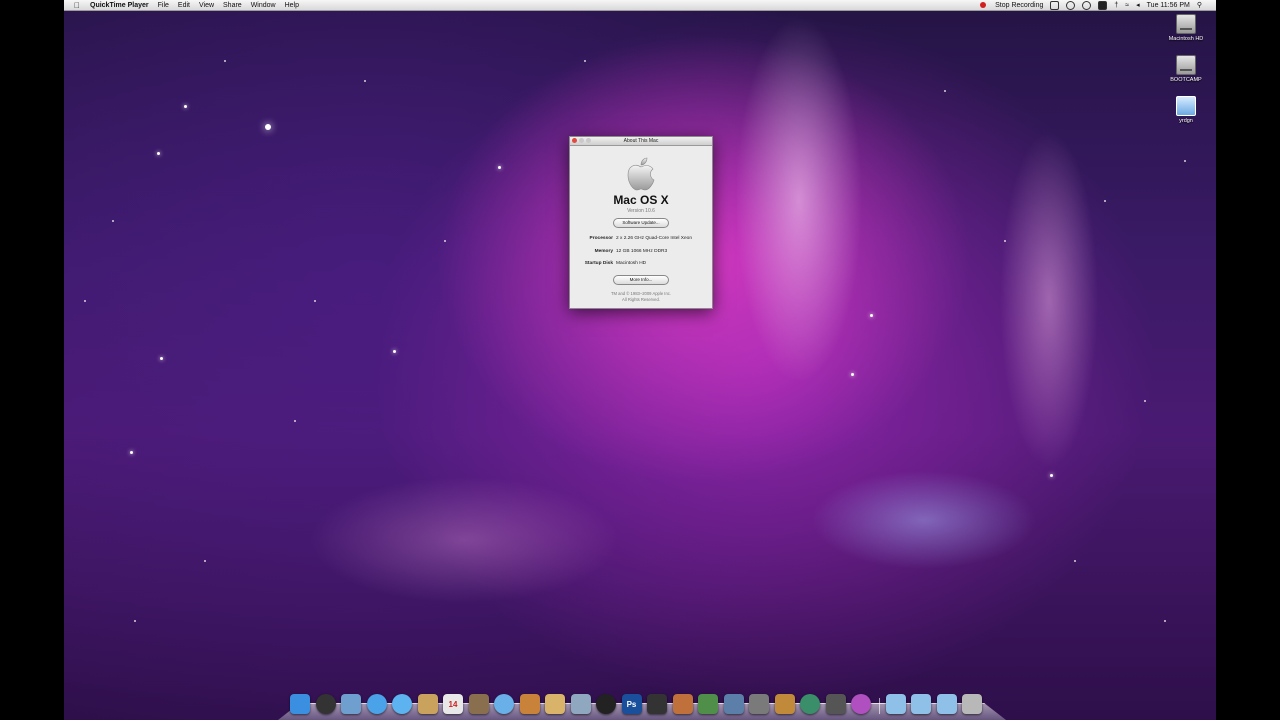 Image resolution: width=1280 pixels, height=720 pixels. I want to click on menu-help: Help, so click(292, 5).